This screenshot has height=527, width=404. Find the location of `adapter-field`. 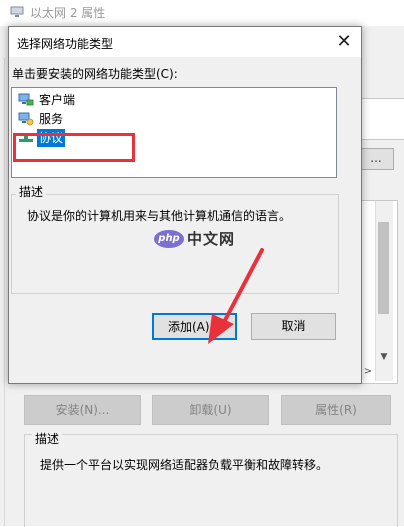

adapter-field is located at coordinates (381, 119).